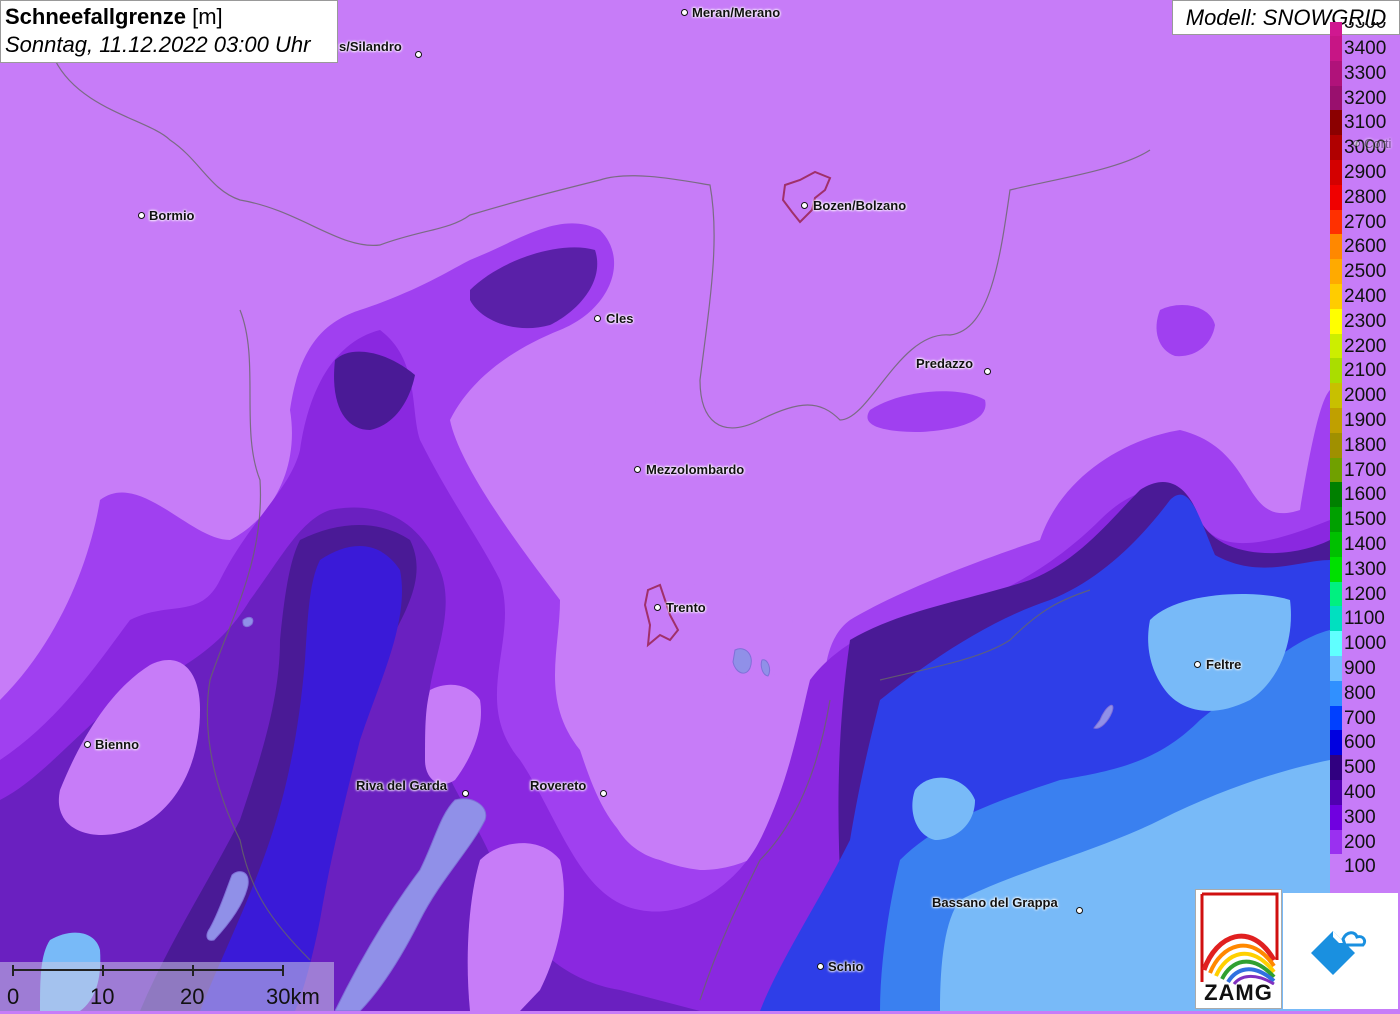  Describe the element at coordinates (945, 363) in the screenshot. I see `place-label: Predazzo` at that location.